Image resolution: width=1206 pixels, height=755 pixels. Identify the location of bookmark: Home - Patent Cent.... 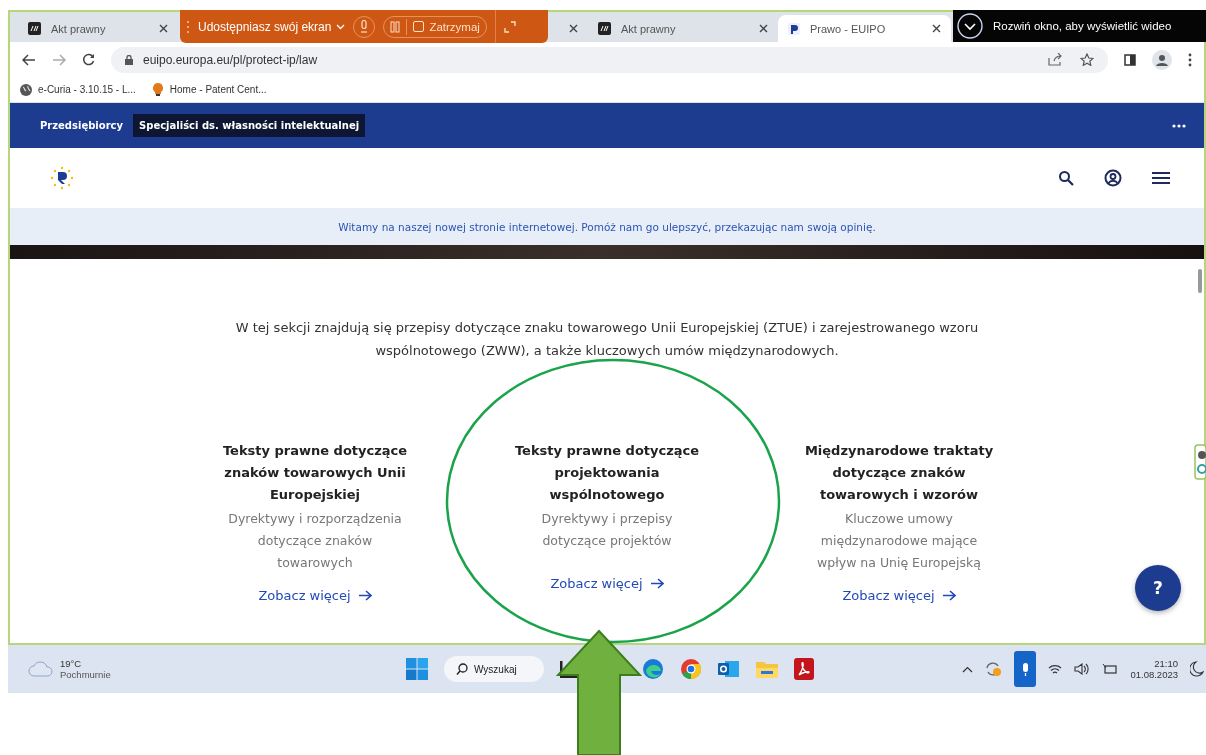
(209, 89).